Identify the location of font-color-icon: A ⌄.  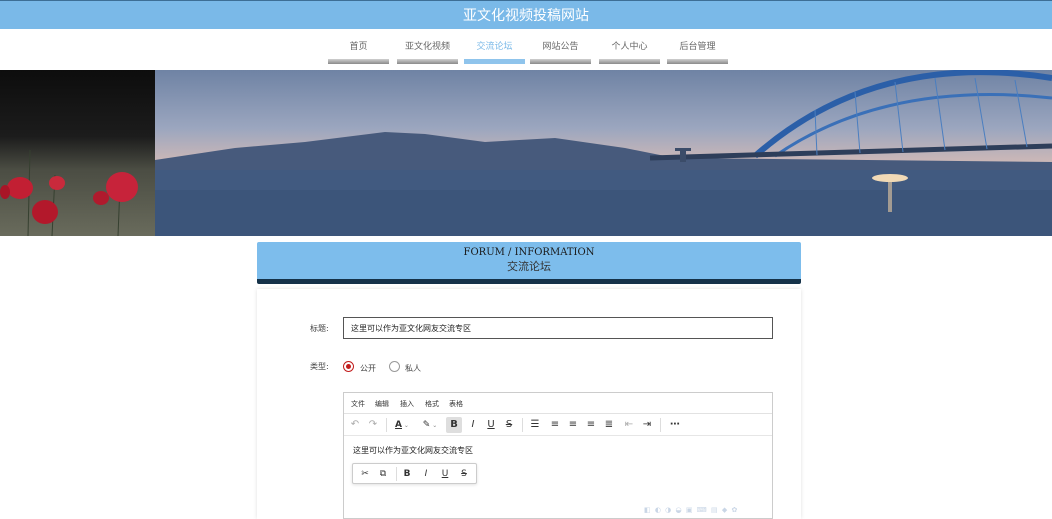
(402, 425).